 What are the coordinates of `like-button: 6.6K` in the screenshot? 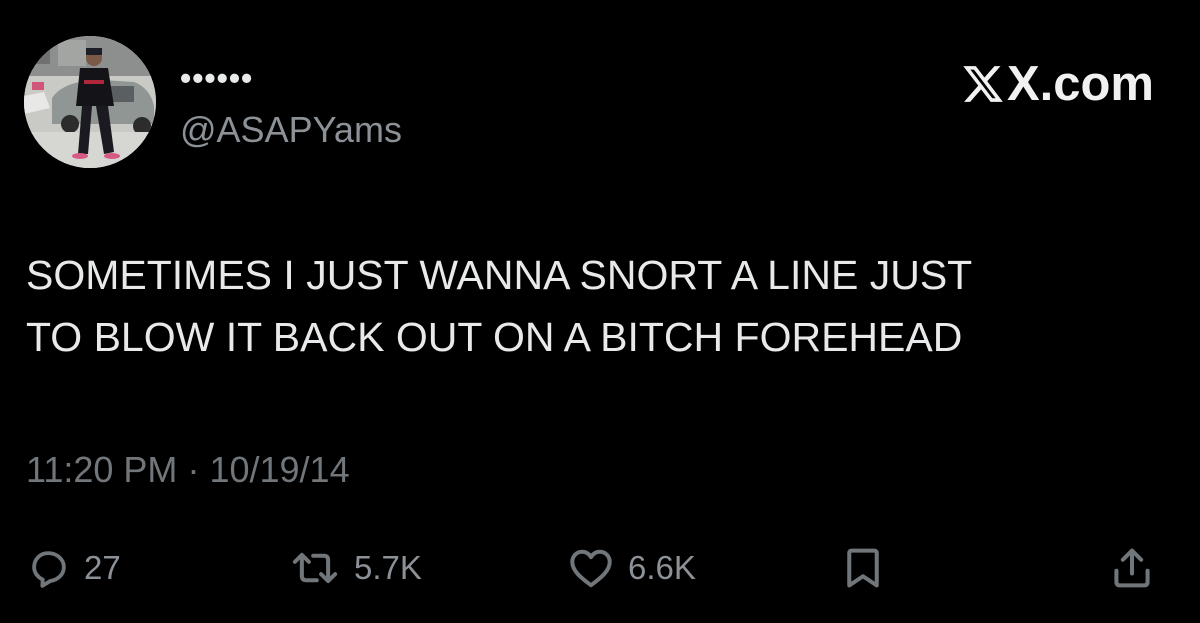 It's located at (632, 568).